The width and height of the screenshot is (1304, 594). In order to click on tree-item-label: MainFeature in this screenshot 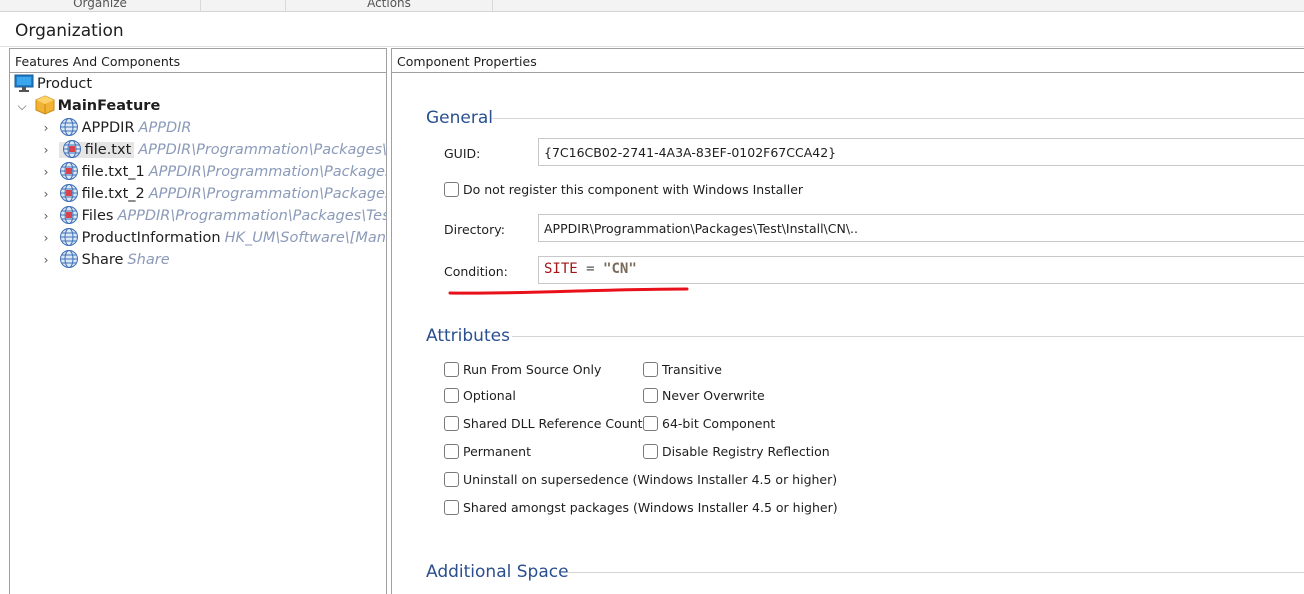, I will do `click(109, 106)`.